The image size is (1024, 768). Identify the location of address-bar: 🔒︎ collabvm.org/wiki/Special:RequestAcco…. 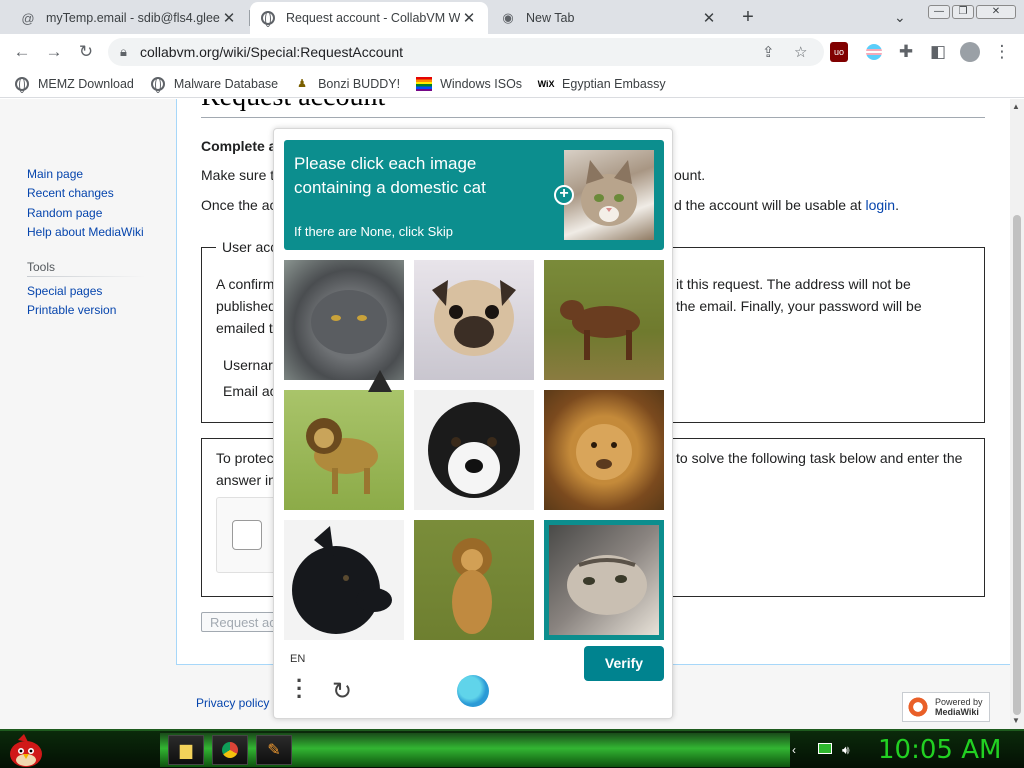
(466, 52).